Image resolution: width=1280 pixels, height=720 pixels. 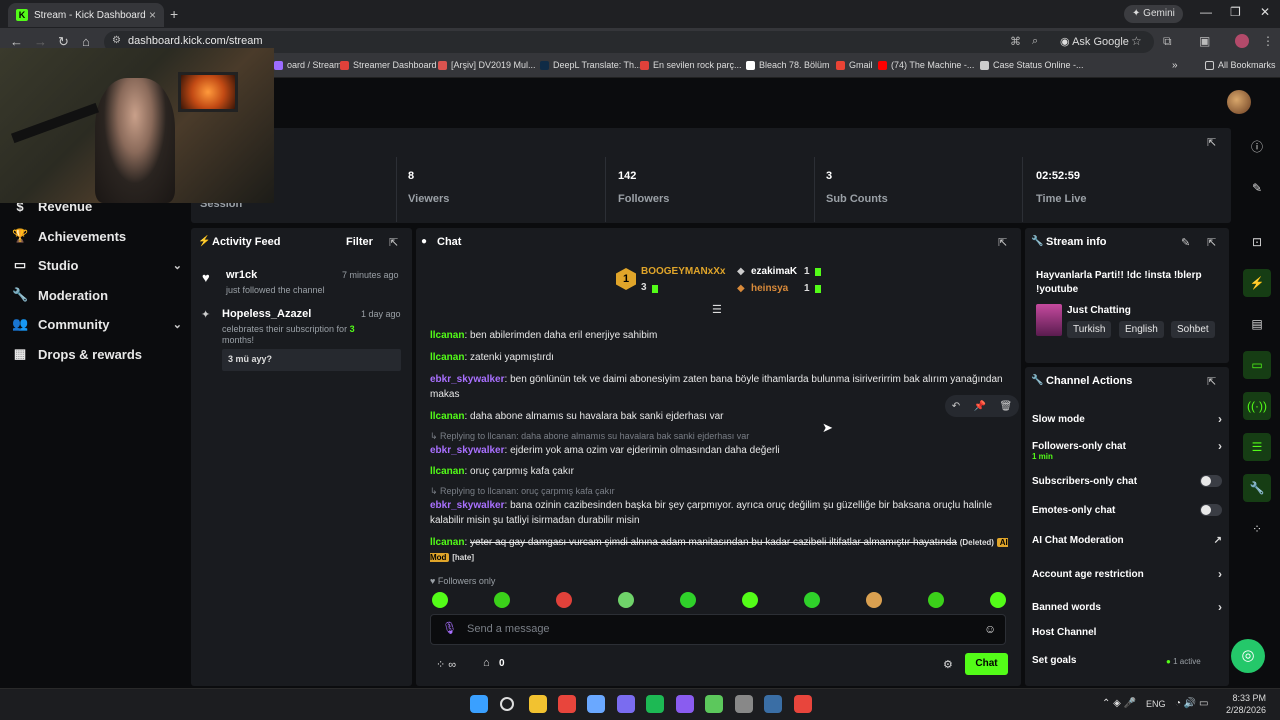 I want to click on tray-icons: ⌃ ◈ 🎤, so click(x=1119, y=703).